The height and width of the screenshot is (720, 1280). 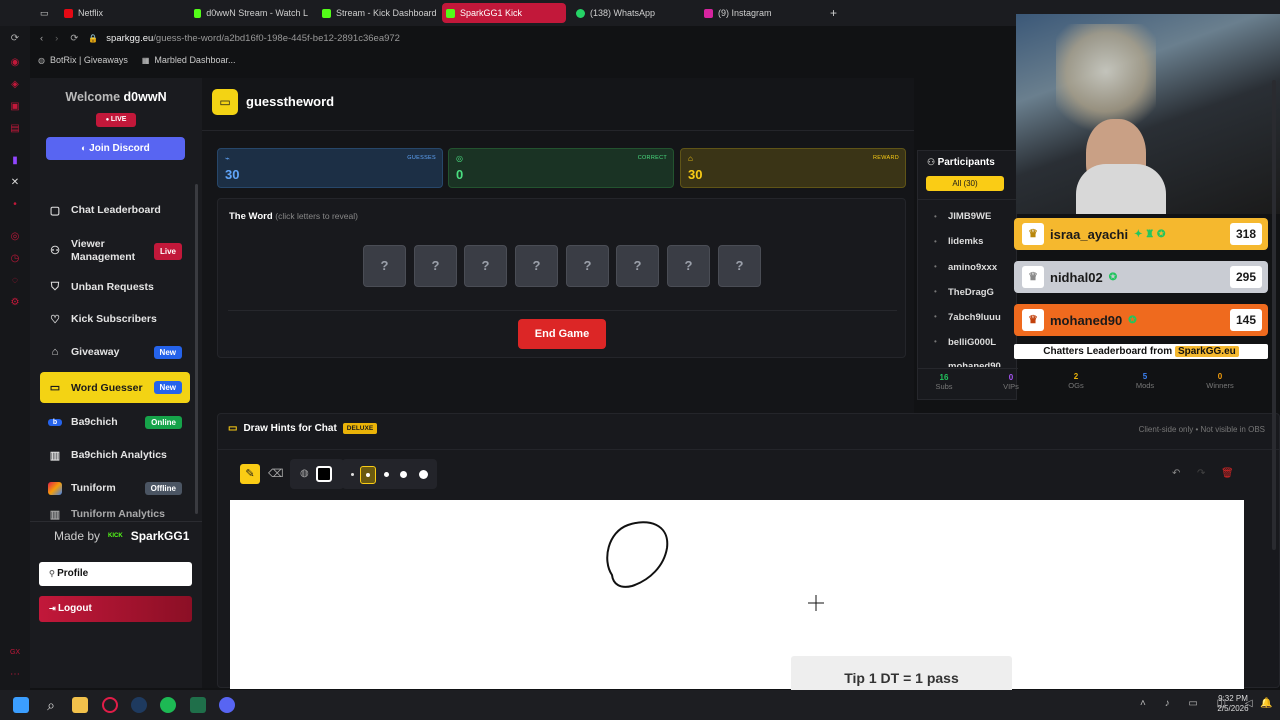 What do you see at coordinates (21, 705) in the screenshot?
I see `windows-start-icon` at bounding box center [21, 705].